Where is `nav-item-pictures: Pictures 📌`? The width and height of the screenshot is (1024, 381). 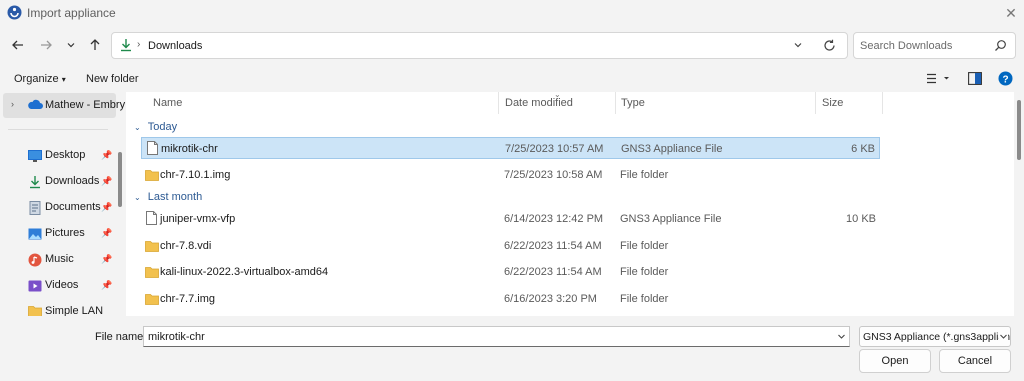 nav-item-pictures: Pictures 📌 is located at coordinates (58, 234).